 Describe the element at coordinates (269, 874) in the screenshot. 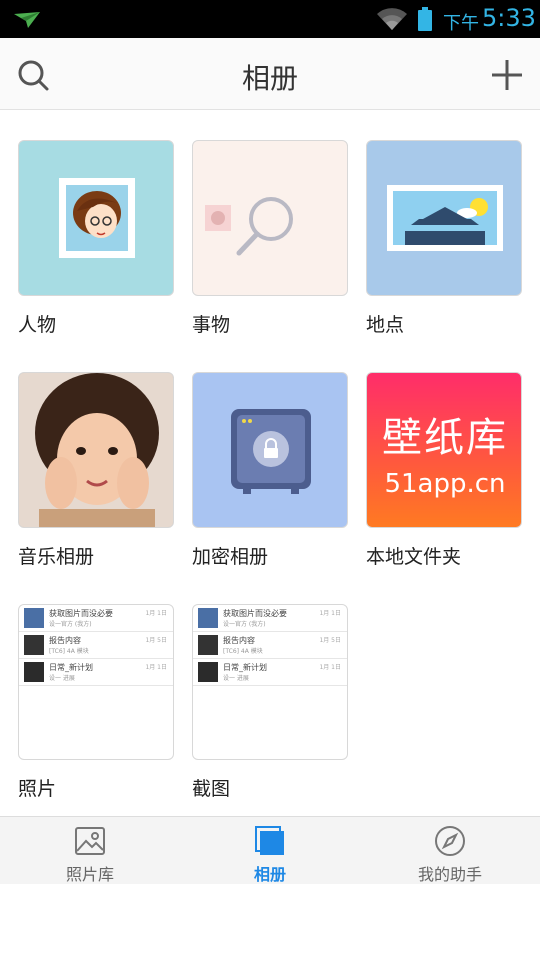

I see `nav-label: 相册` at that location.